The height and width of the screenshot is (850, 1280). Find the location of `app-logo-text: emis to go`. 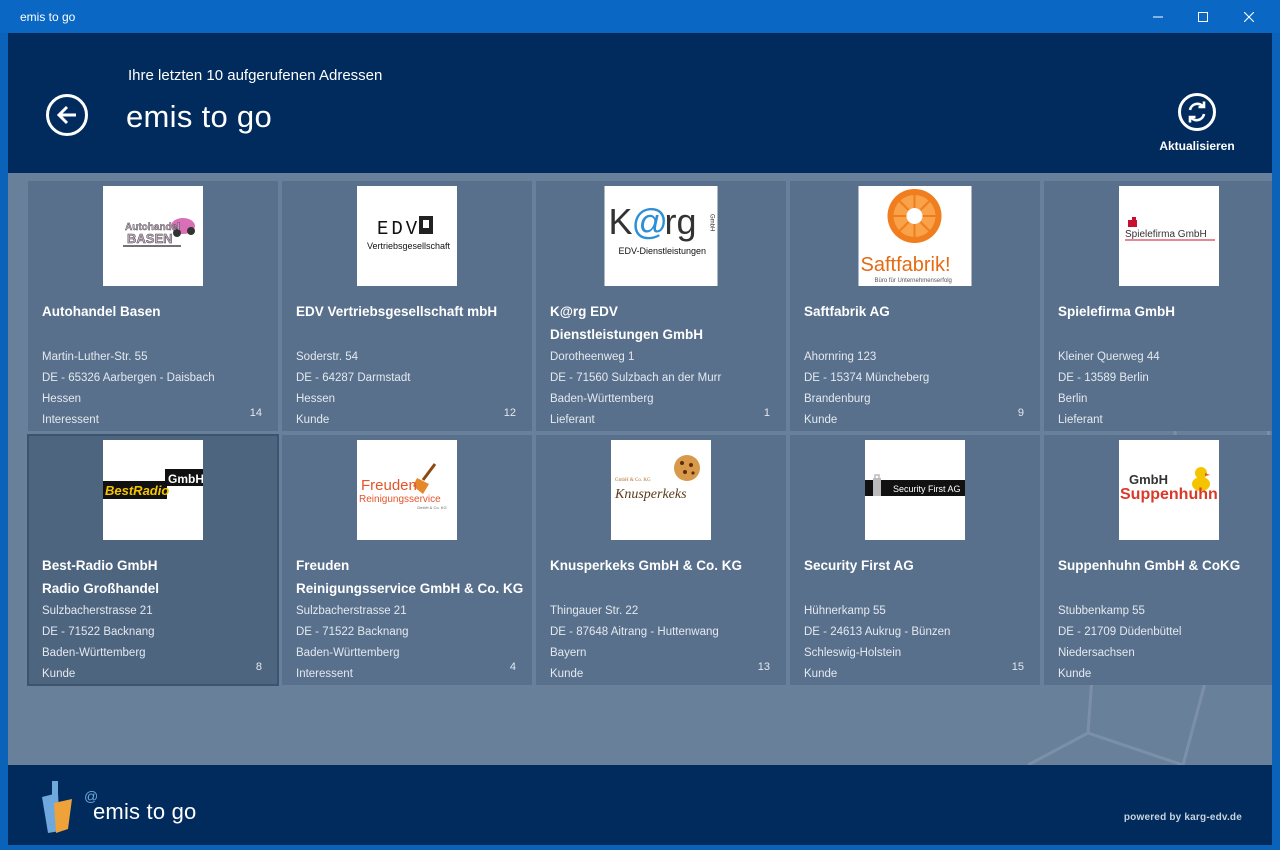

app-logo-text: emis to go is located at coordinates (145, 811).